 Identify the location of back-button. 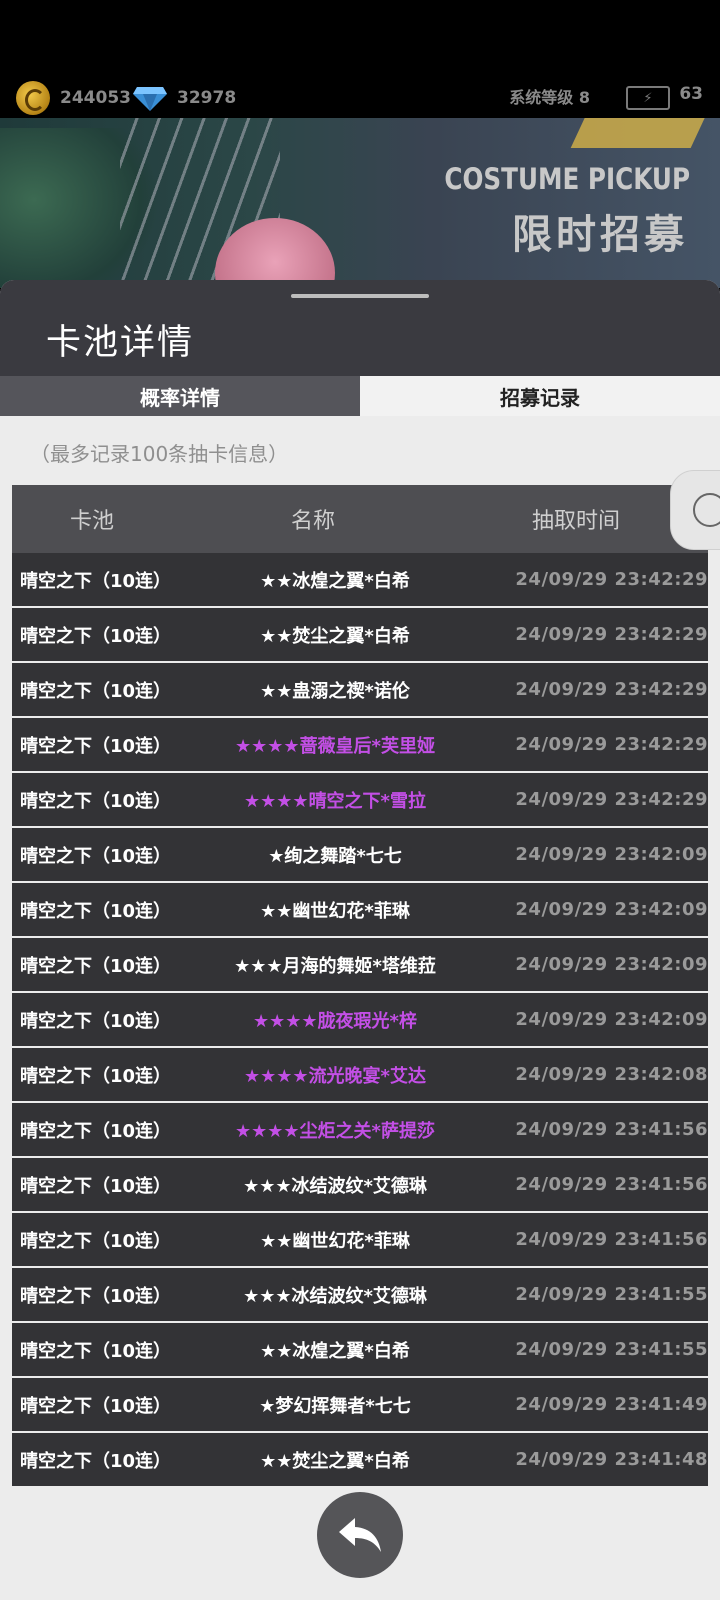
(360, 1535).